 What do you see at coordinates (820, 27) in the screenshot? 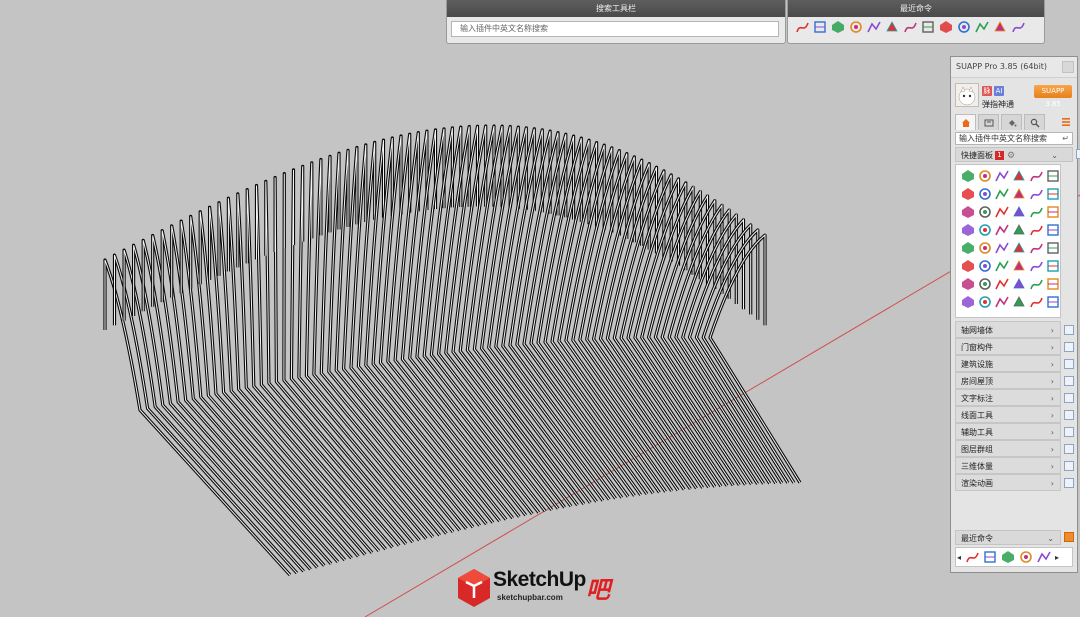
I see `wall-icon` at bounding box center [820, 27].